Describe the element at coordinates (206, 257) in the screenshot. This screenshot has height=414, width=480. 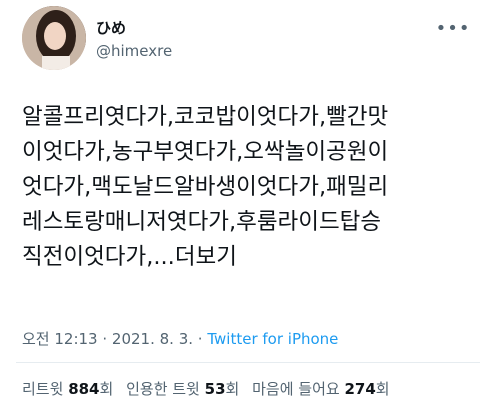
I see `read-more-link: 더보기` at that location.